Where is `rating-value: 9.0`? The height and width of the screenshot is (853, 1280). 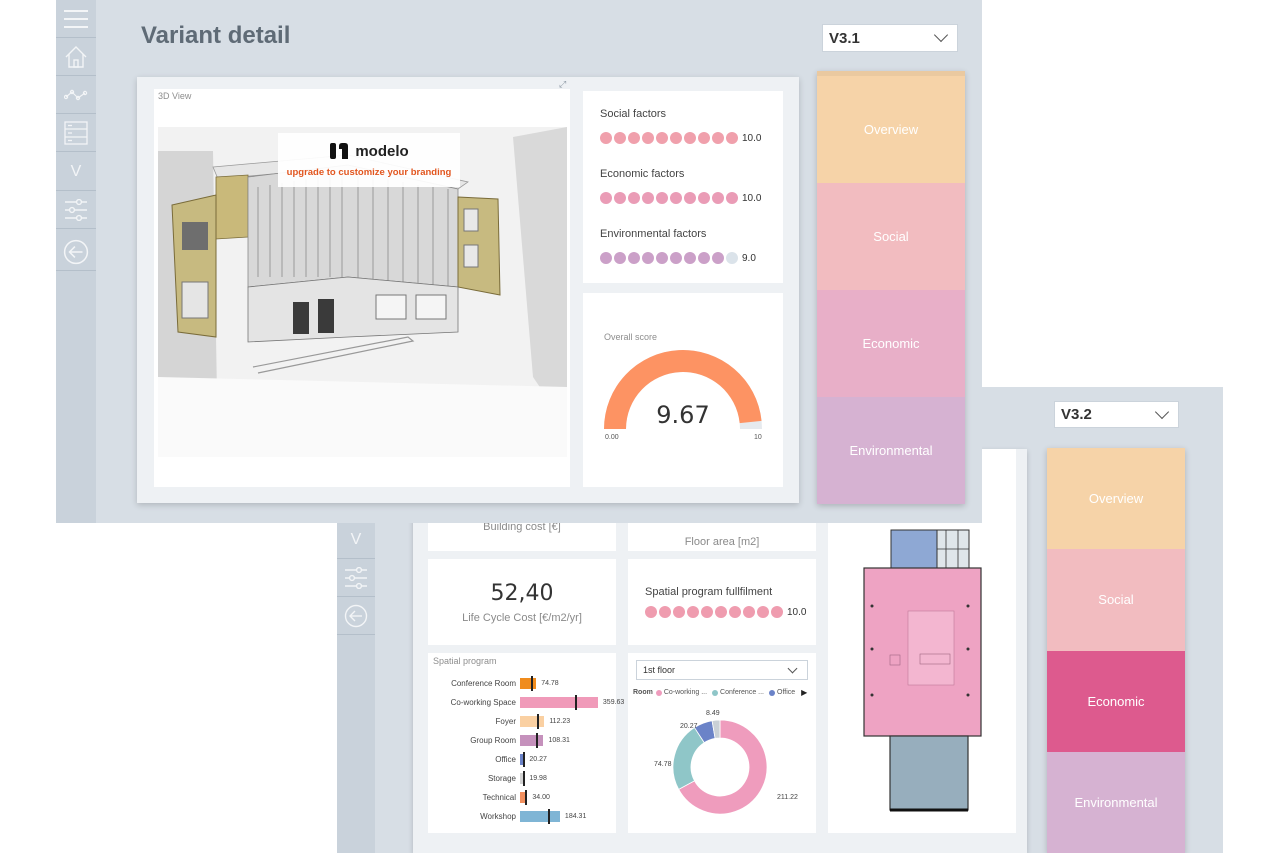
rating-value: 9.0 is located at coordinates (749, 258).